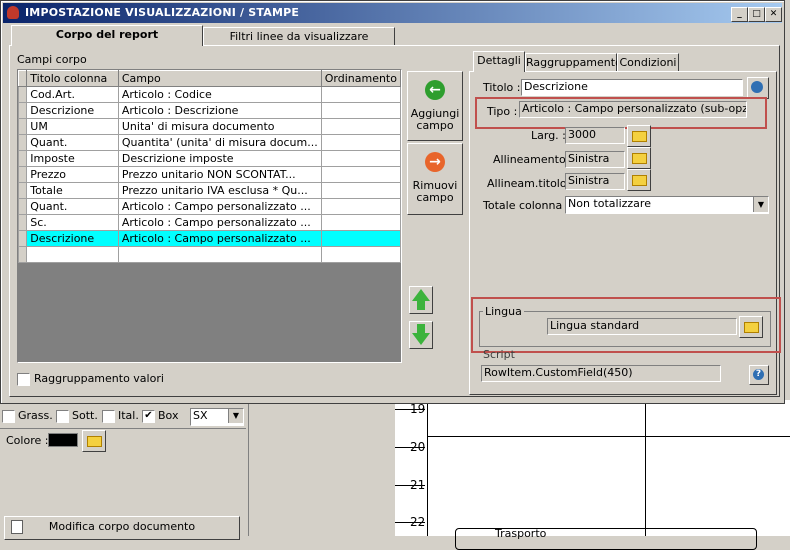 Image resolution: width=790 pixels, height=550 pixels. What do you see at coordinates (63, 440) in the screenshot?
I see `color-swatch` at bounding box center [63, 440].